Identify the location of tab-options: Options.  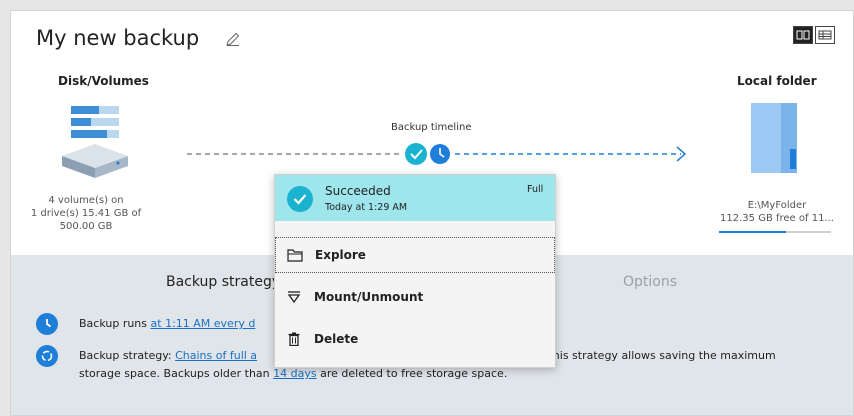
(650, 282).